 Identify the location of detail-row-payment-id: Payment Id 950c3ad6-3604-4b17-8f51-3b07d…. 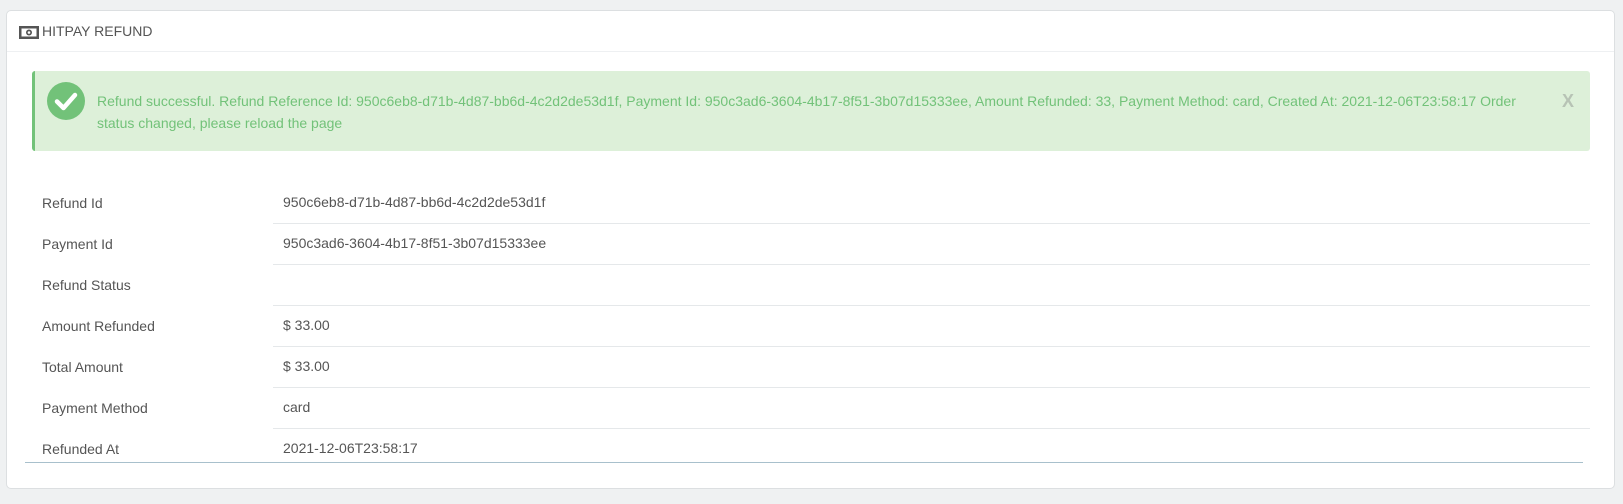
(811, 244).